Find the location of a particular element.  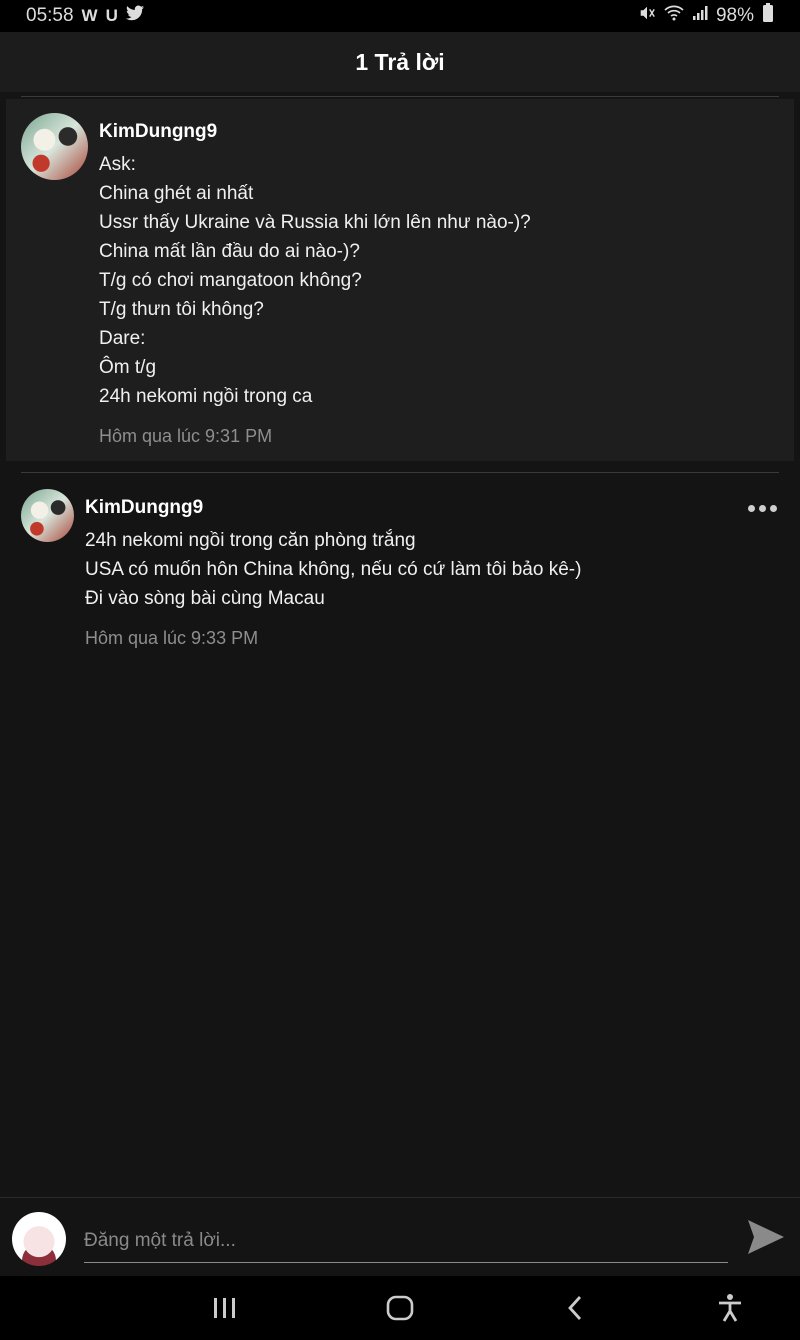

twitter-icon is located at coordinates (134, 16).